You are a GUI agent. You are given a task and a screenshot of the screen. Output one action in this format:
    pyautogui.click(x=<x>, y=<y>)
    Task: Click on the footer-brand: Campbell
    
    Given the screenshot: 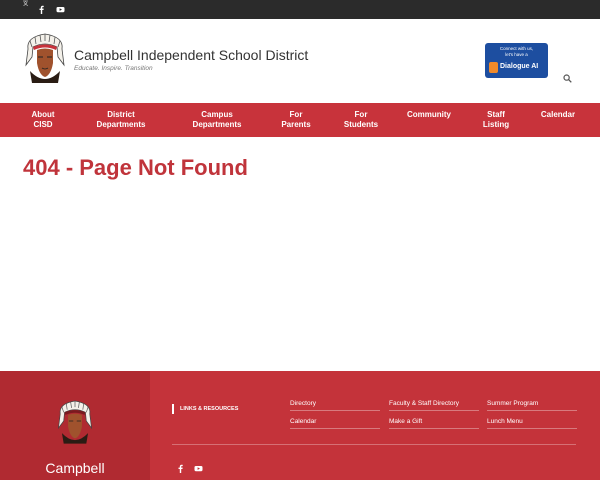 What is the action you would take?
    pyautogui.click(x=75, y=425)
    